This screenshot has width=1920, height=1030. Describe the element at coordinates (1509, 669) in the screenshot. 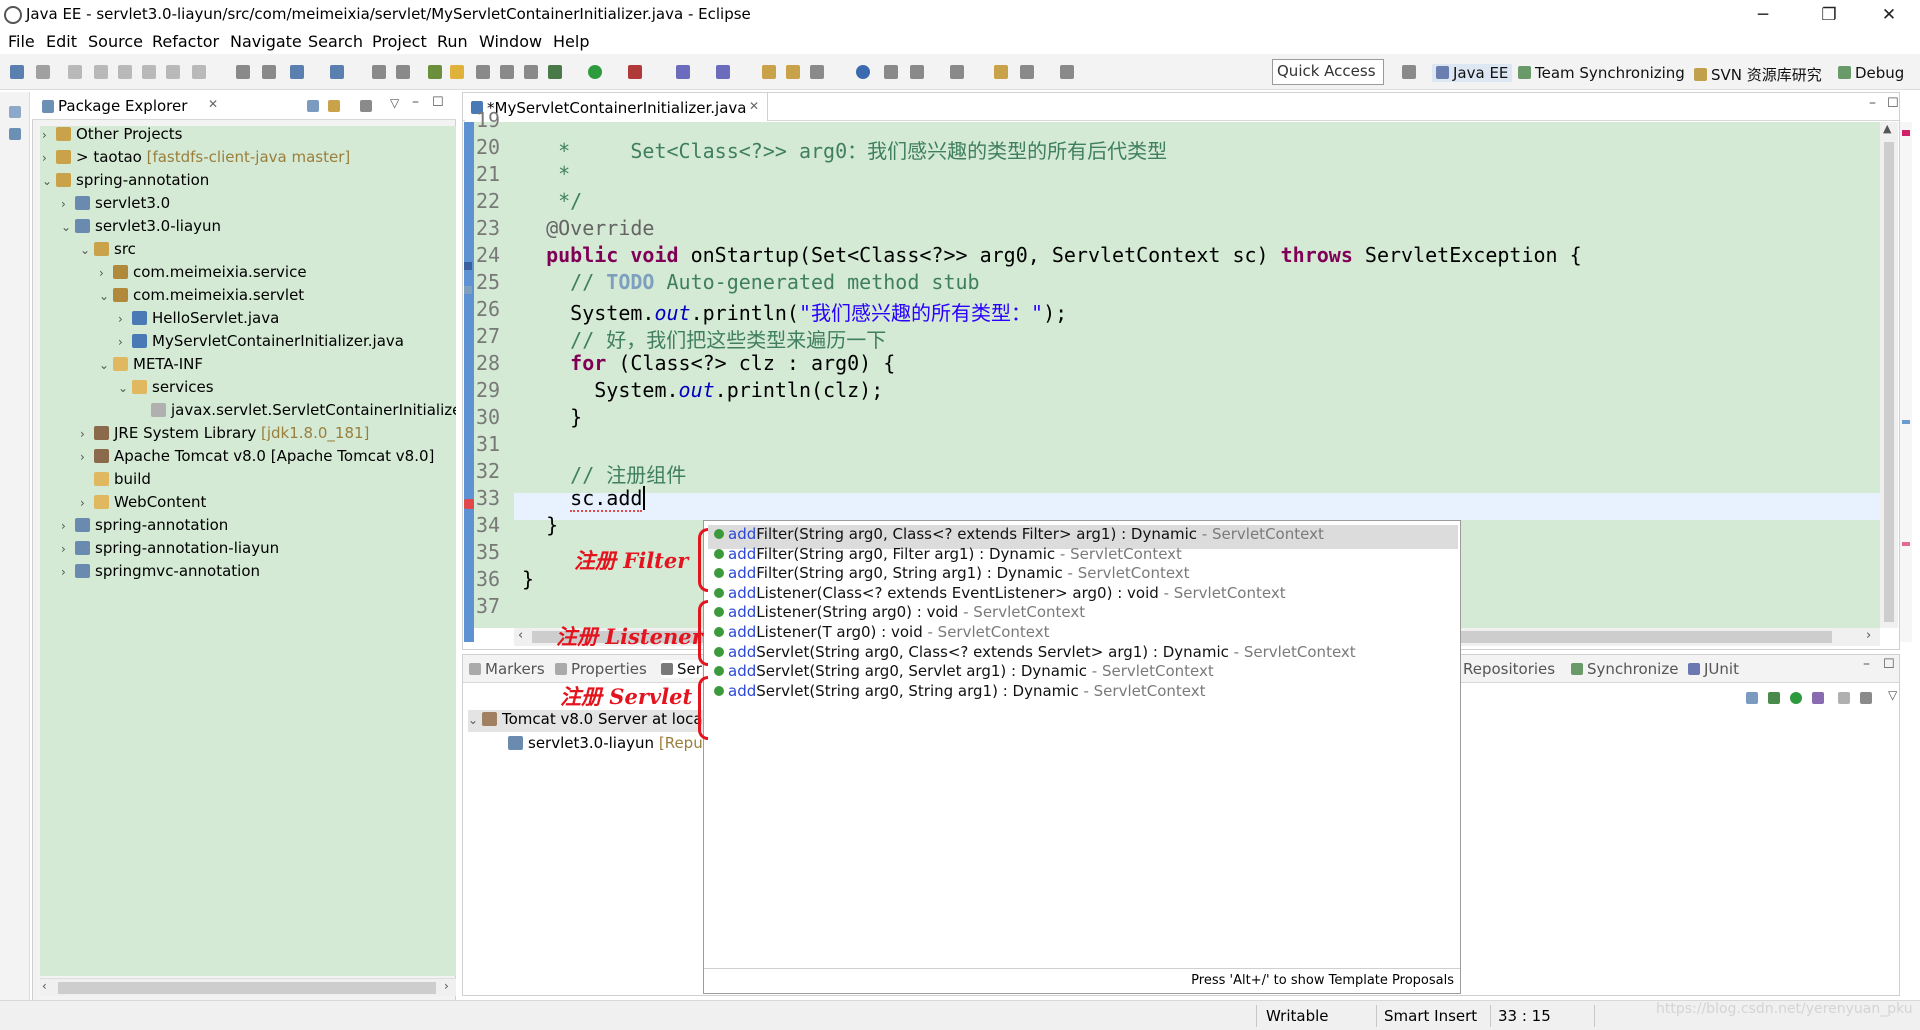

I see `tab-repositories: Repositories` at that location.